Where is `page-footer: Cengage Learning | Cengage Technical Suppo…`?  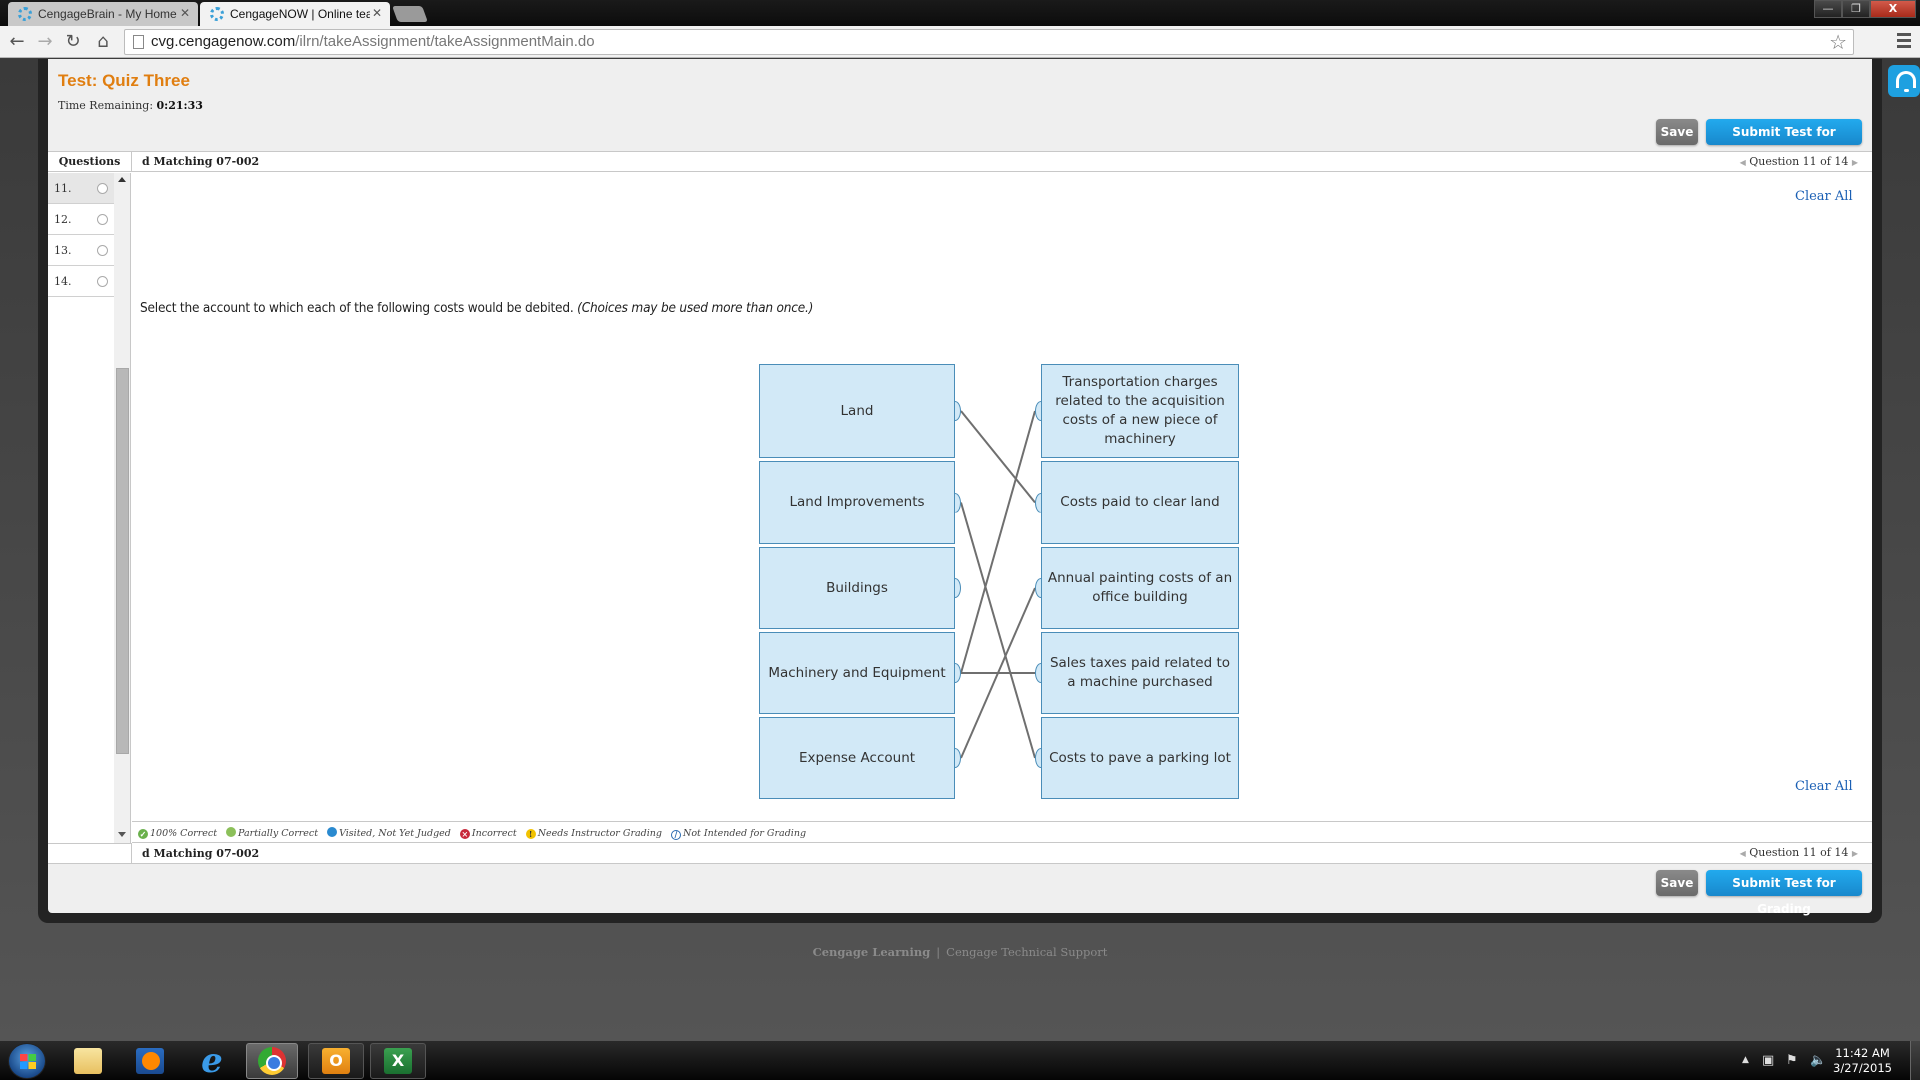
page-footer: Cengage Learning | Cengage Technical Suppo… is located at coordinates (960, 952).